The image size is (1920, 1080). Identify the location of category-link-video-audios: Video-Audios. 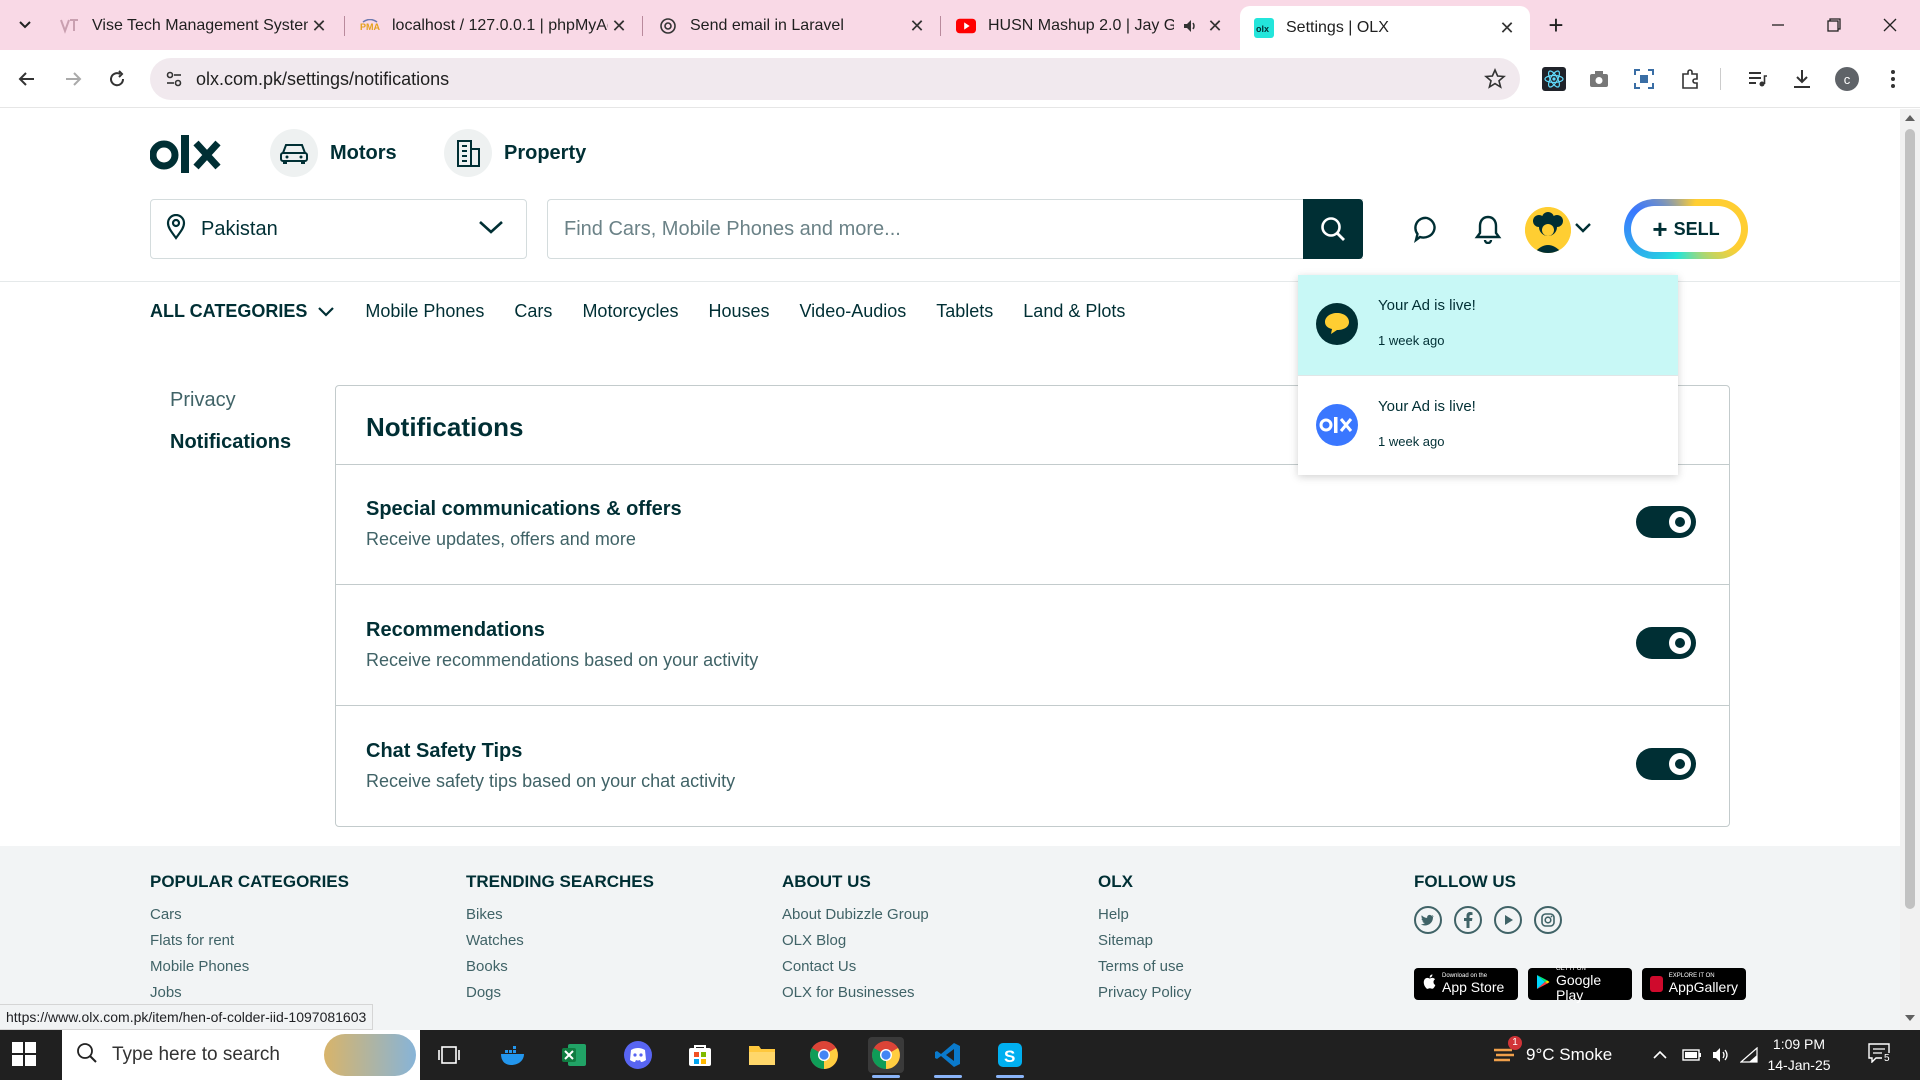
(853, 311).